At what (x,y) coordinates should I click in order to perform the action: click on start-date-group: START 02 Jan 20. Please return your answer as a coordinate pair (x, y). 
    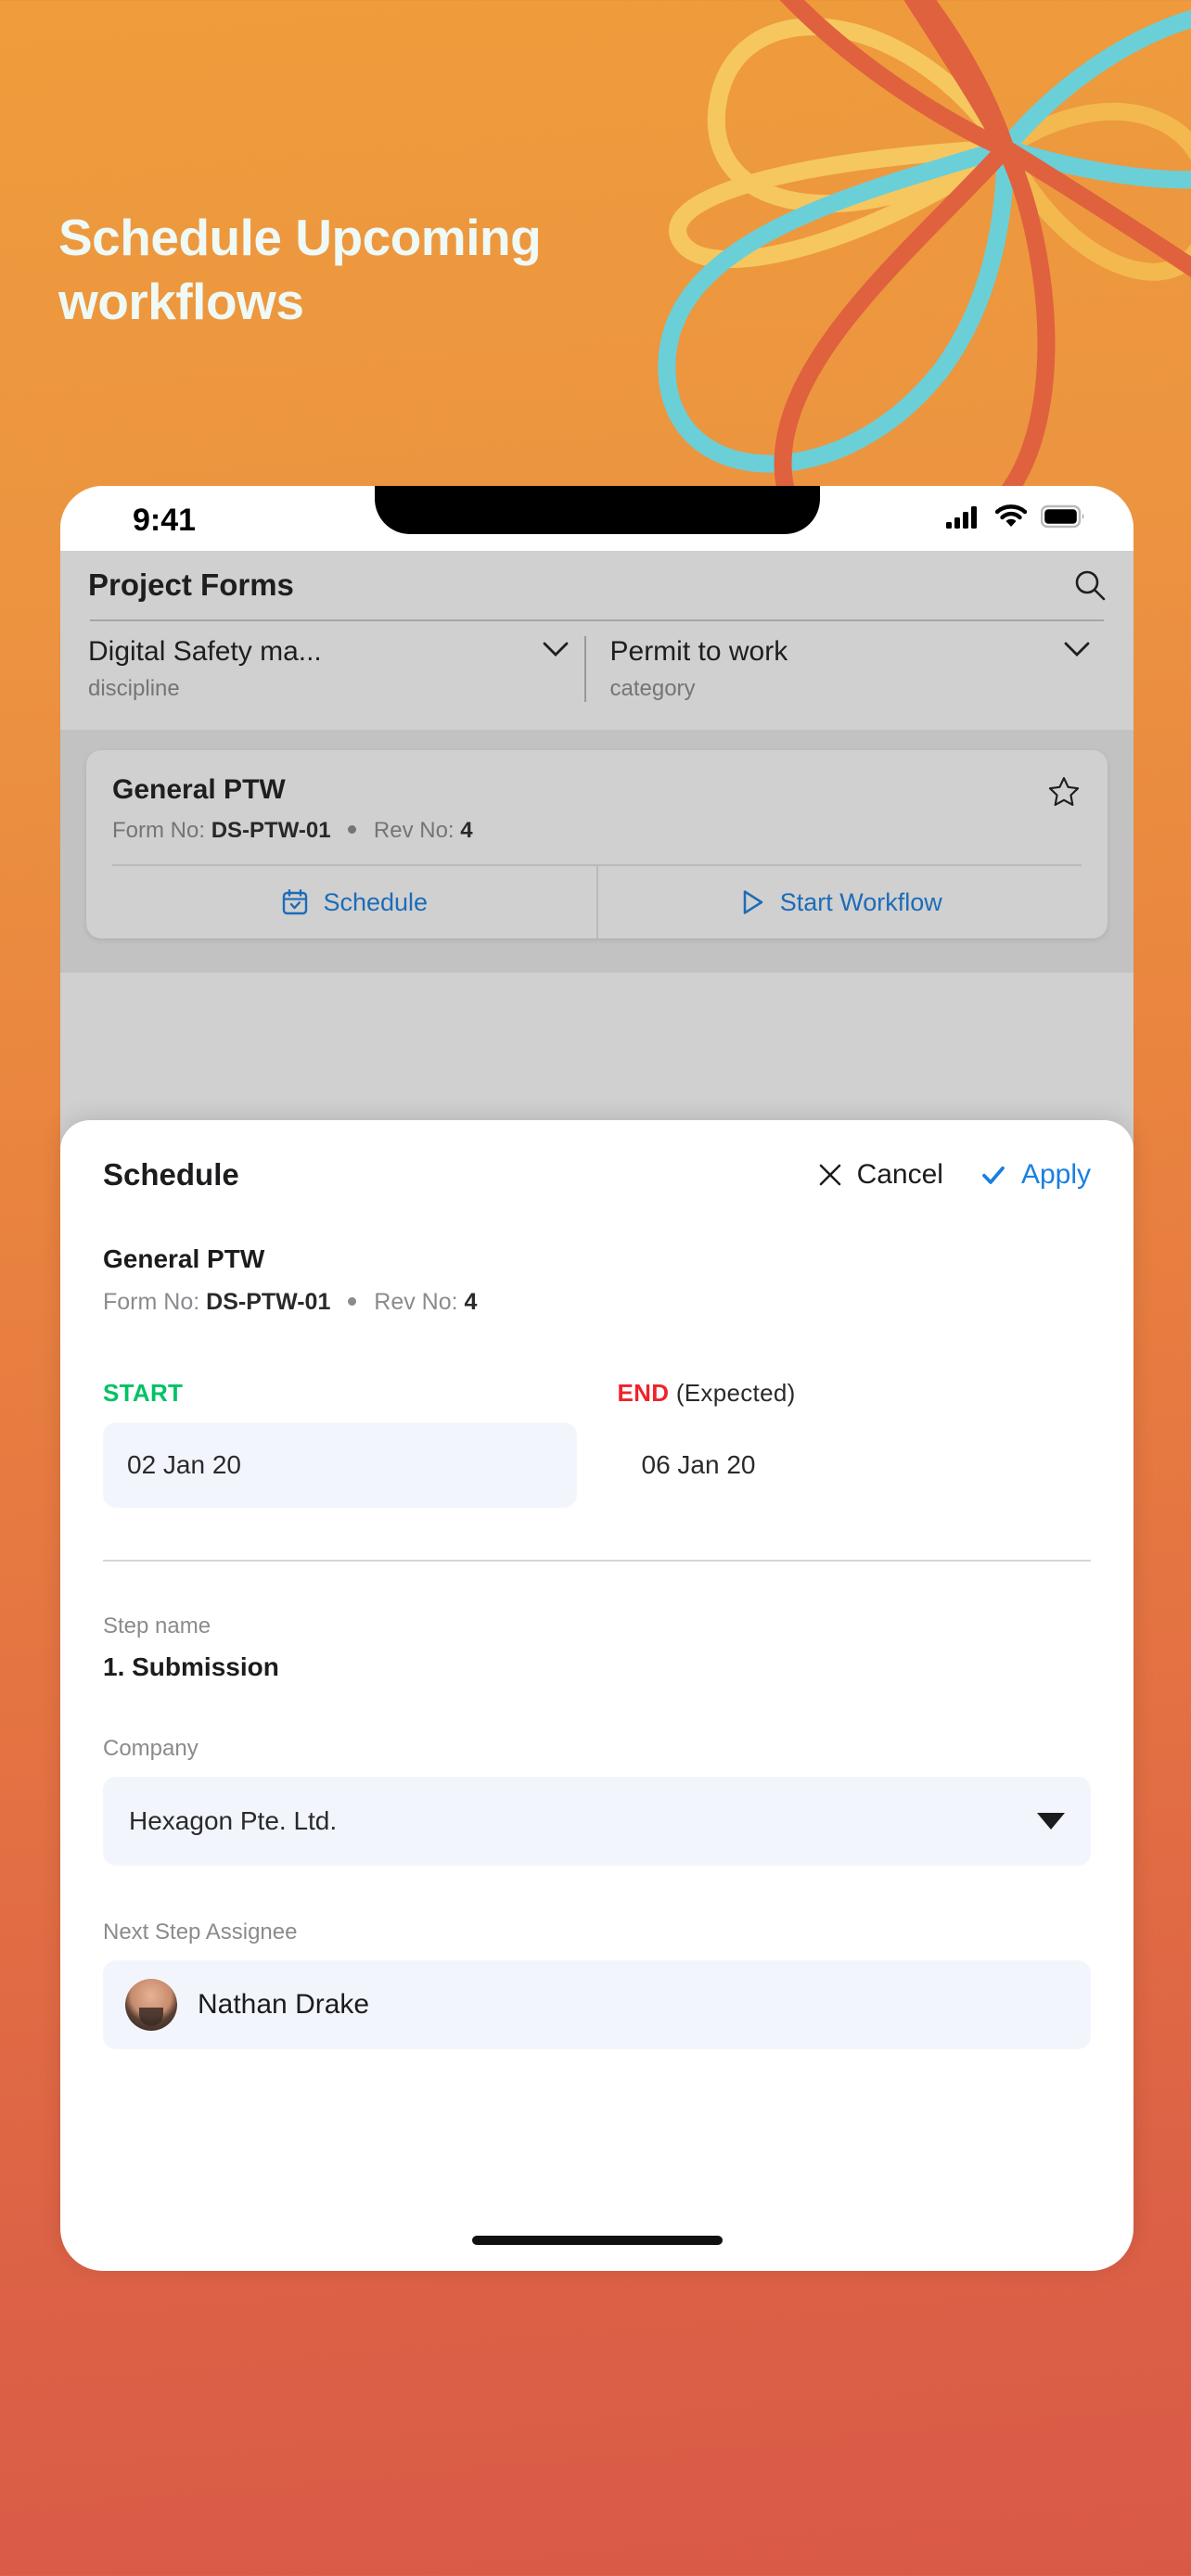
    Looking at the image, I should click on (340, 1444).